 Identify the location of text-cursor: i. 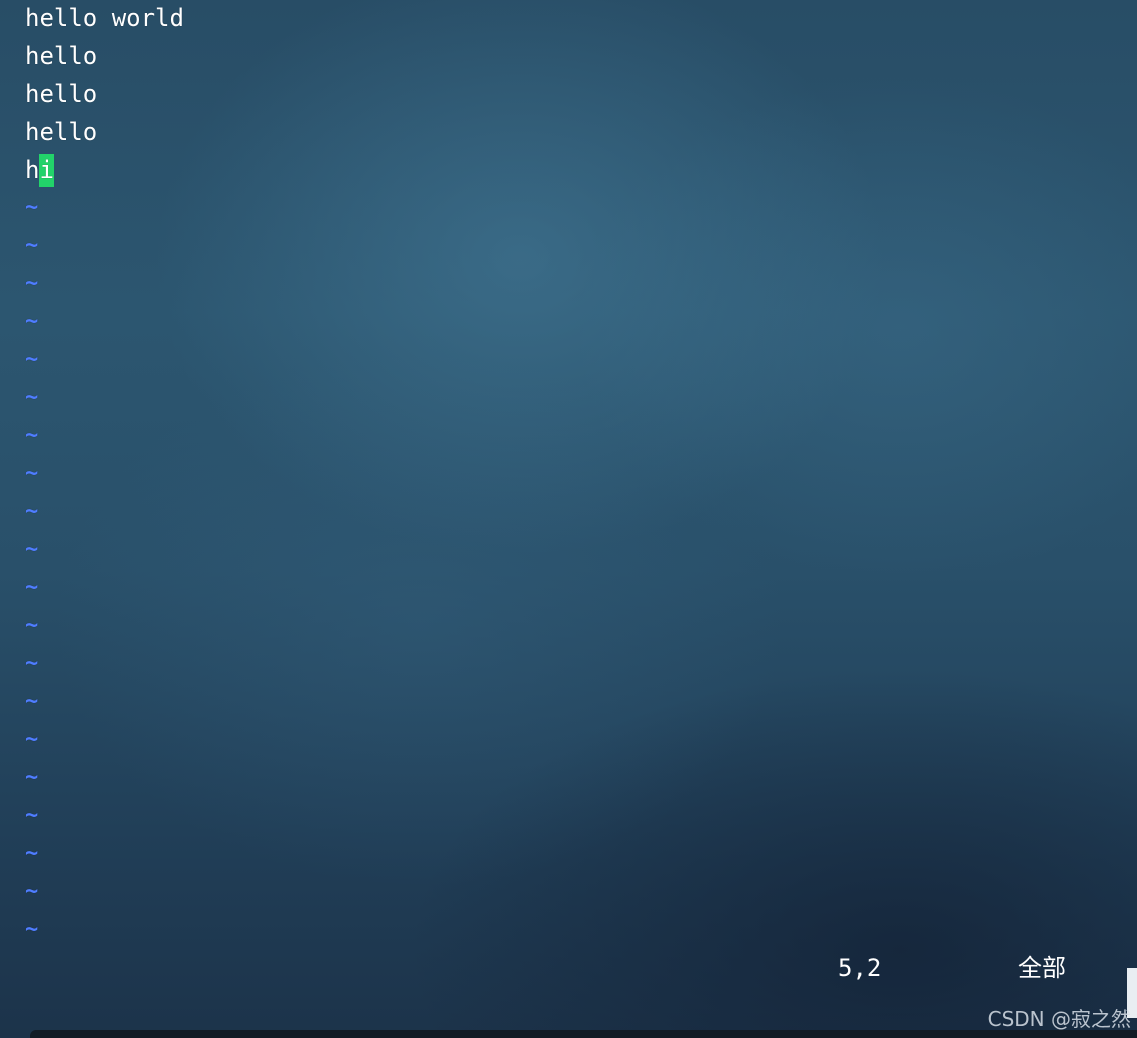
(46, 170).